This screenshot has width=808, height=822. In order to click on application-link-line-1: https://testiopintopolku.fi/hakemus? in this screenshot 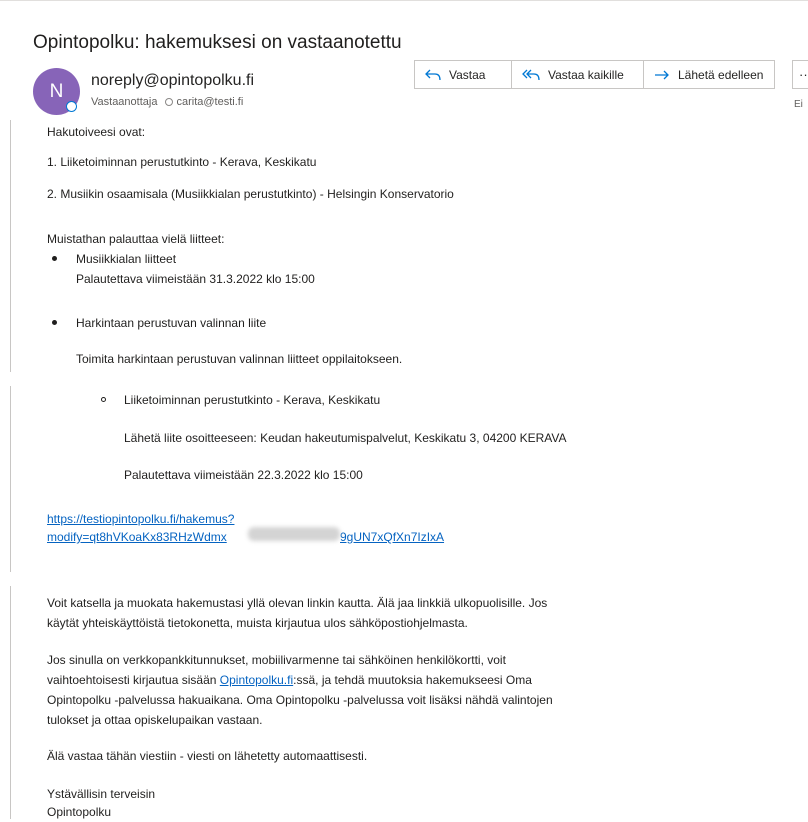, I will do `click(140, 519)`.